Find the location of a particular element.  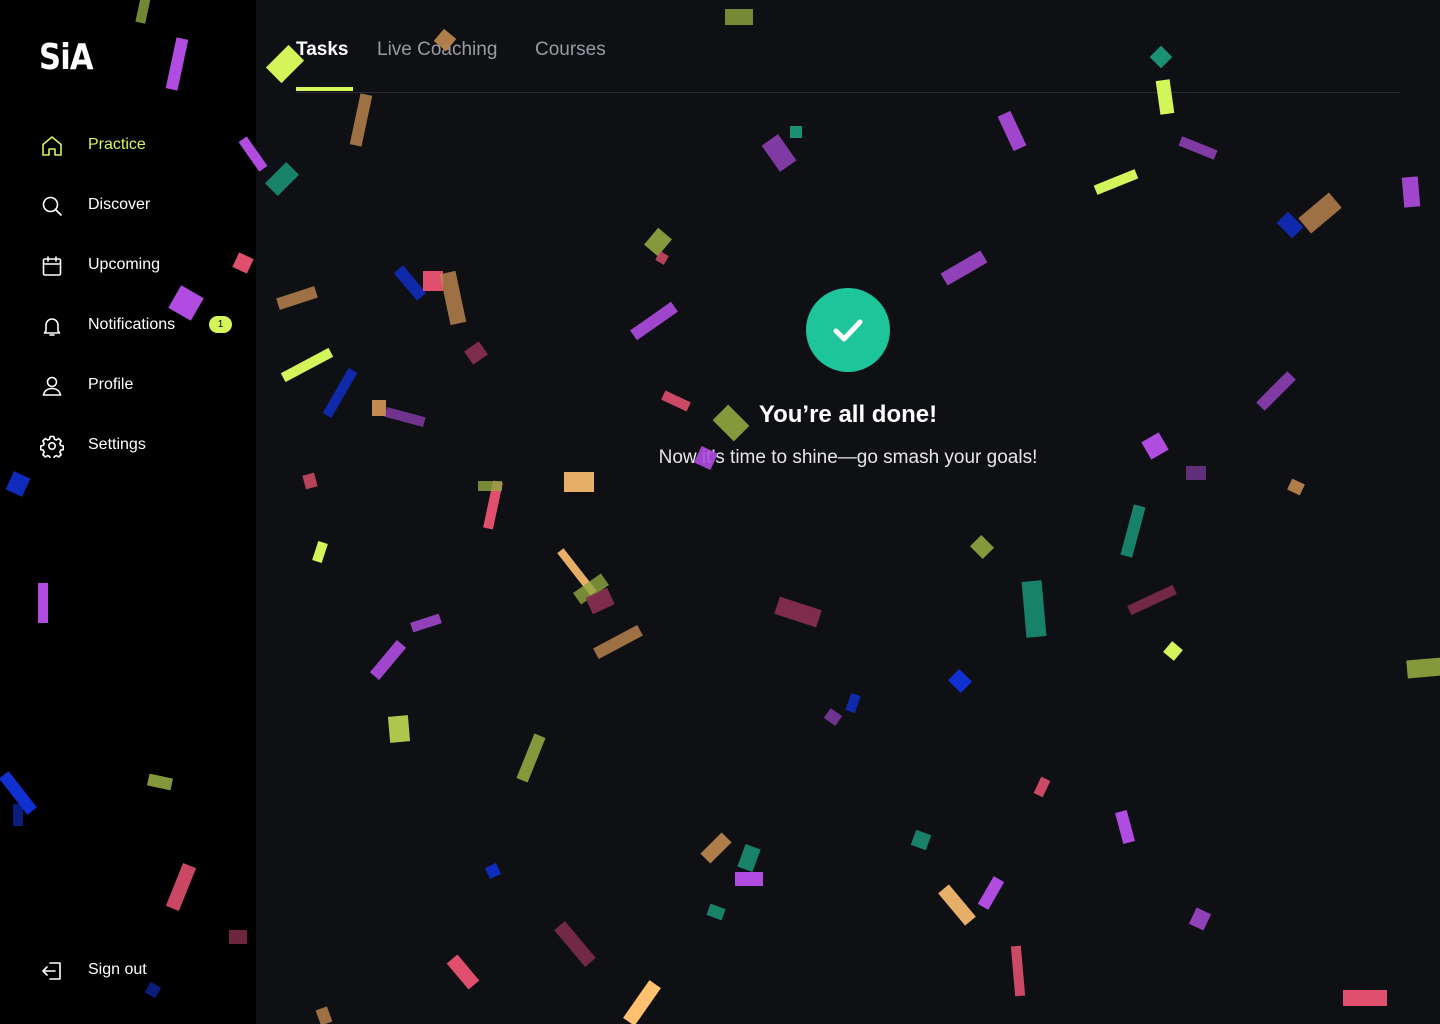

content-tabs: Tasks Live Coaching Courses is located at coordinates (848, 46).